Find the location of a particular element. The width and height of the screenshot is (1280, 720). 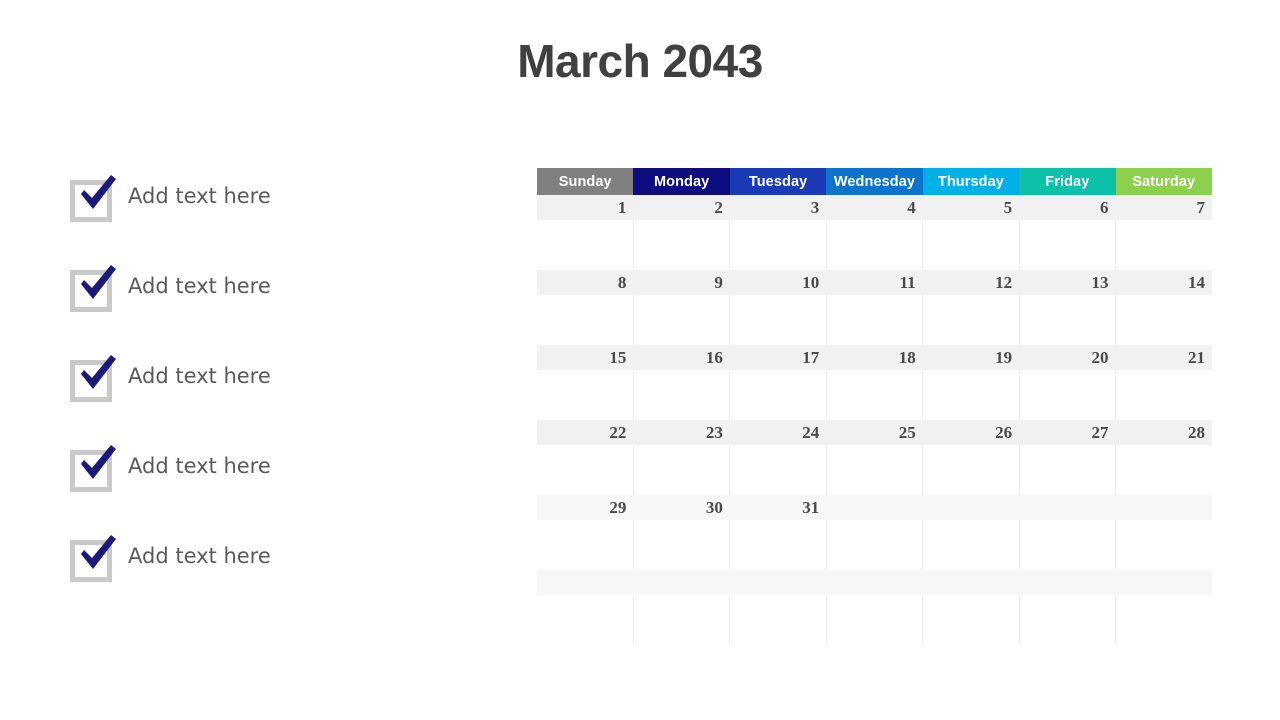

date-number: 17 is located at coordinates (778, 357).